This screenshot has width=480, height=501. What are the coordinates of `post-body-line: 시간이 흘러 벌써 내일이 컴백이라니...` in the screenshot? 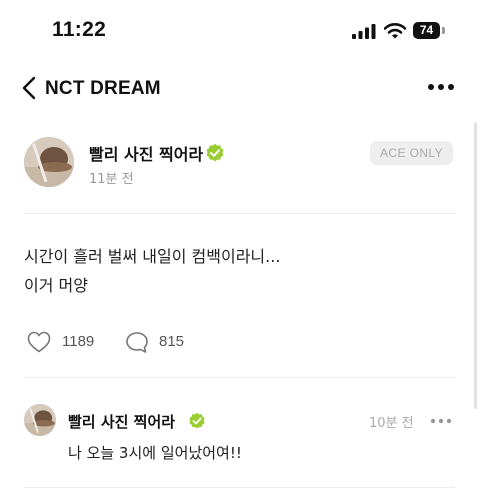 It's located at (152, 256).